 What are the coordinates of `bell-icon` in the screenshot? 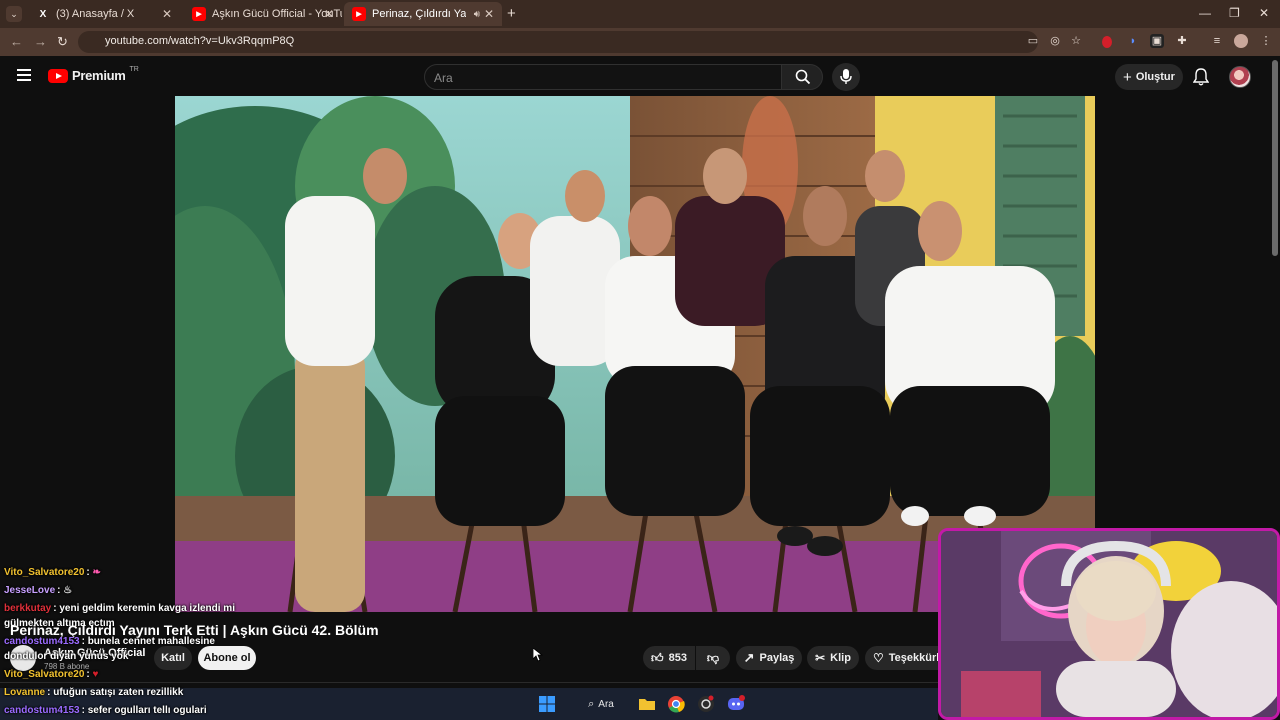 It's located at (1201, 77).